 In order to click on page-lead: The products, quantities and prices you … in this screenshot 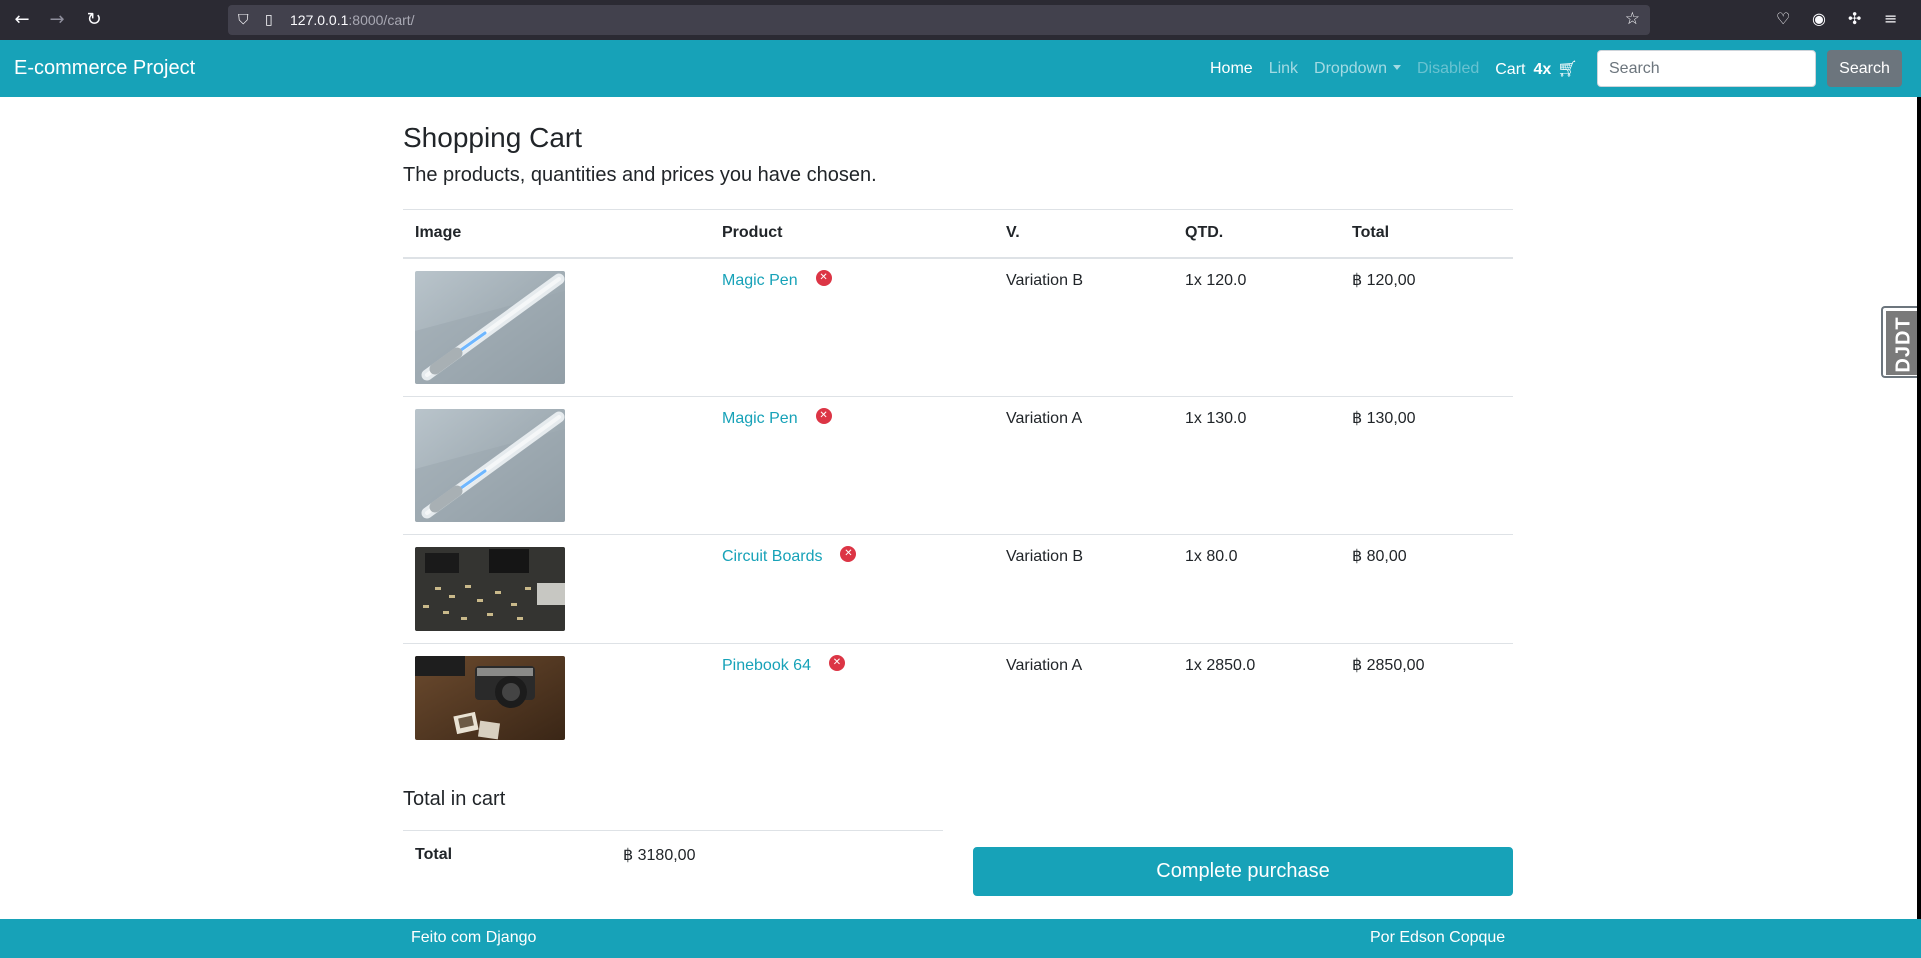, I will do `click(640, 175)`.